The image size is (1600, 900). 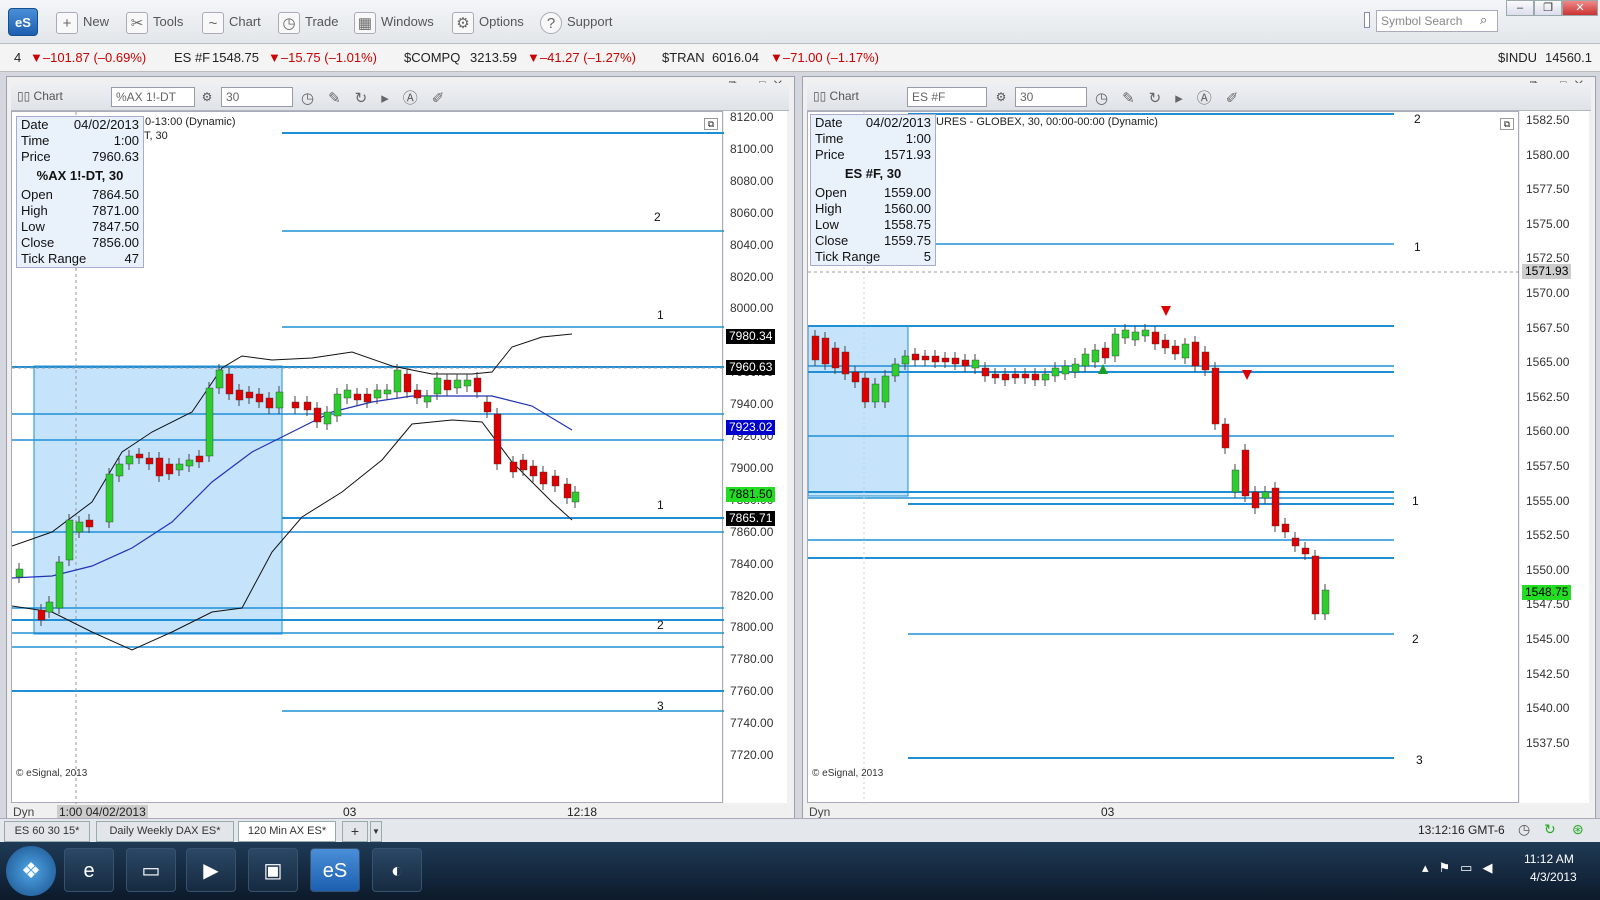 I want to click on close-button: ✕, so click(x=1580, y=8).